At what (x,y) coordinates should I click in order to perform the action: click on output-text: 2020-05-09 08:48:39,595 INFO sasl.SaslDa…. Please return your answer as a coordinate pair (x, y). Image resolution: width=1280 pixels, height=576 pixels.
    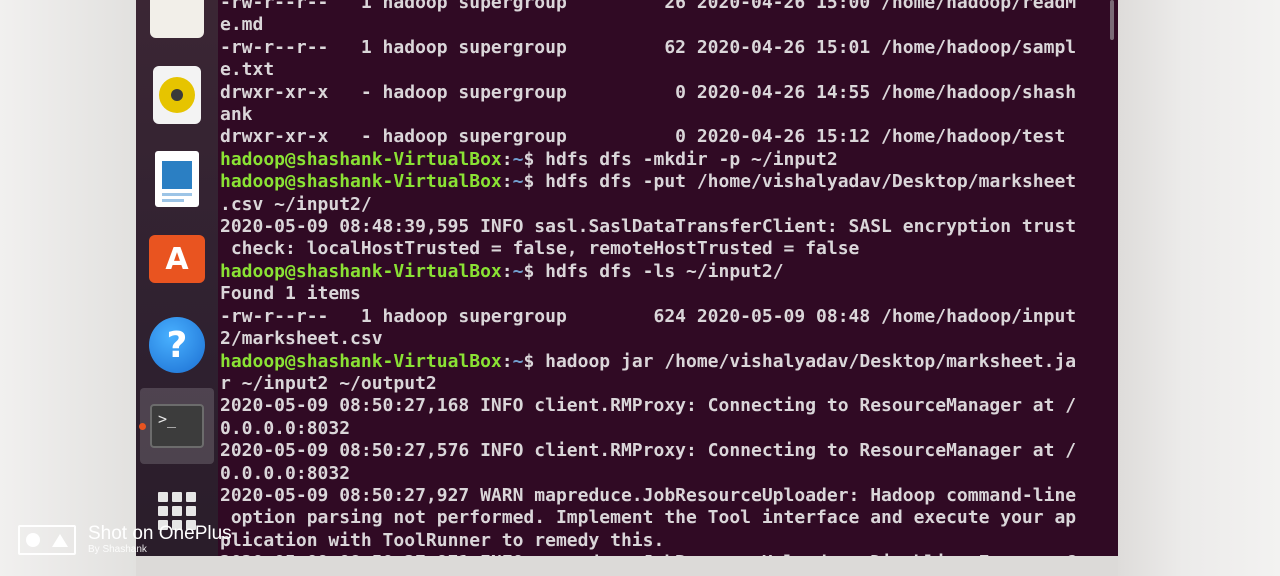
    Looking at the image, I should click on (648, 227).